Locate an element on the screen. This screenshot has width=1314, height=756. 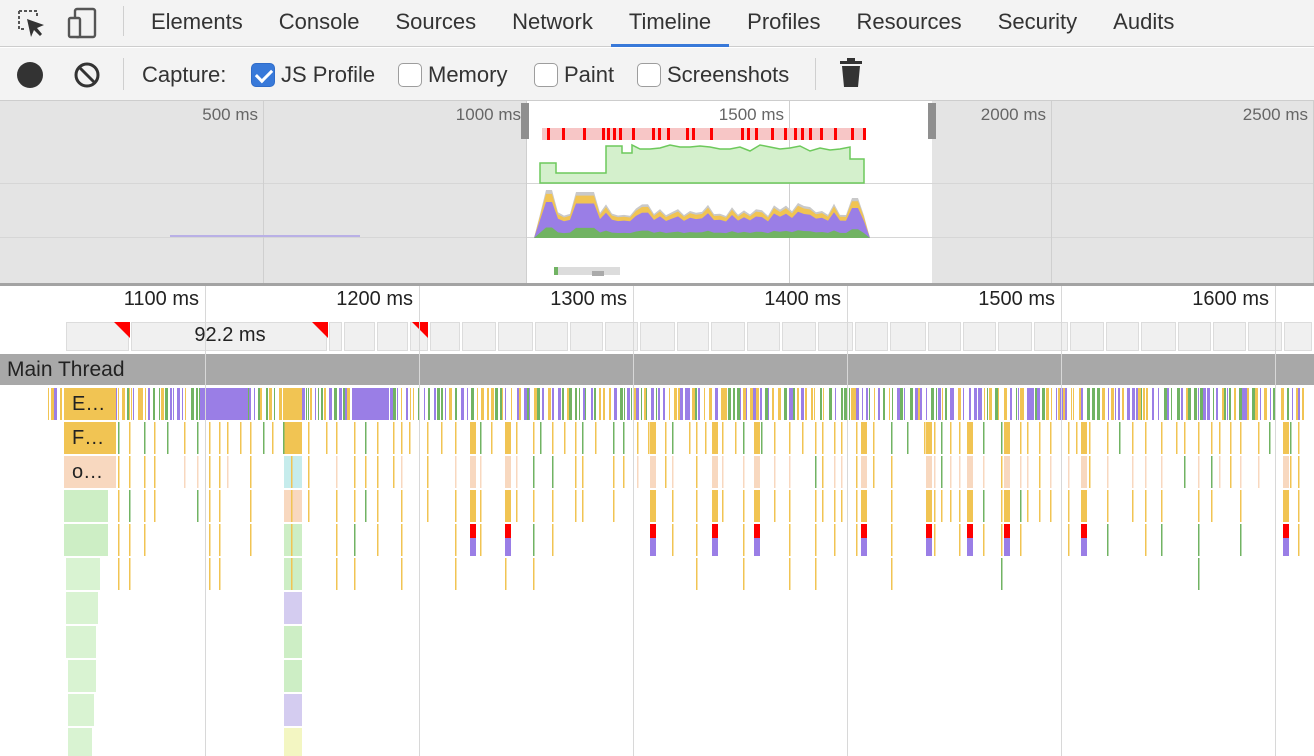
tab-timeline: Timeline is located at coordinates (670, 23).